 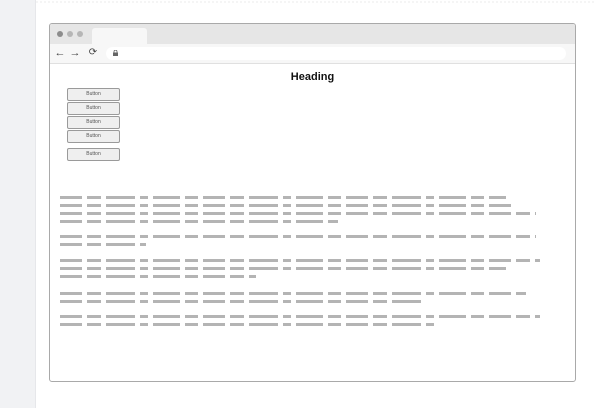 I want to click on button-4: Button, so click(x=93, y=136).